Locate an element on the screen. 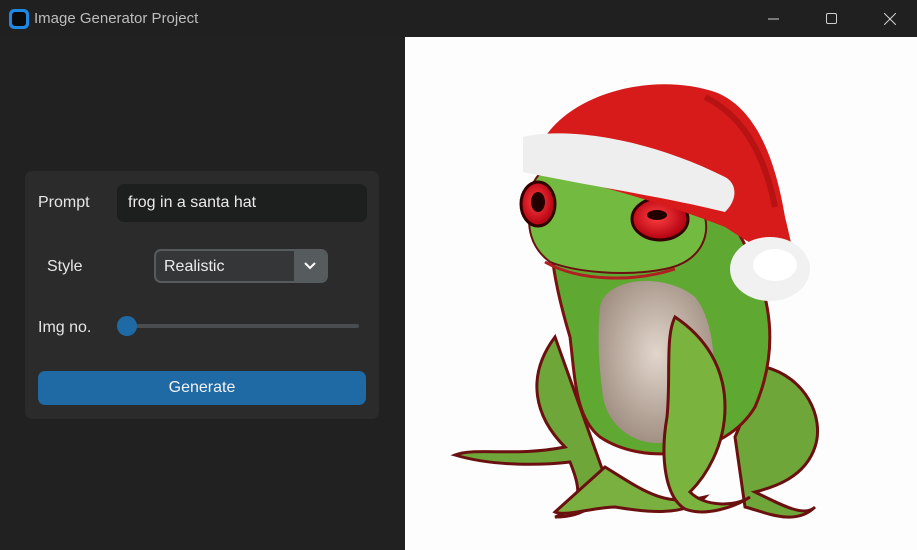 The width and height of the screenshot is (917, 550). minimize-button is located at coordinates (774, 18).